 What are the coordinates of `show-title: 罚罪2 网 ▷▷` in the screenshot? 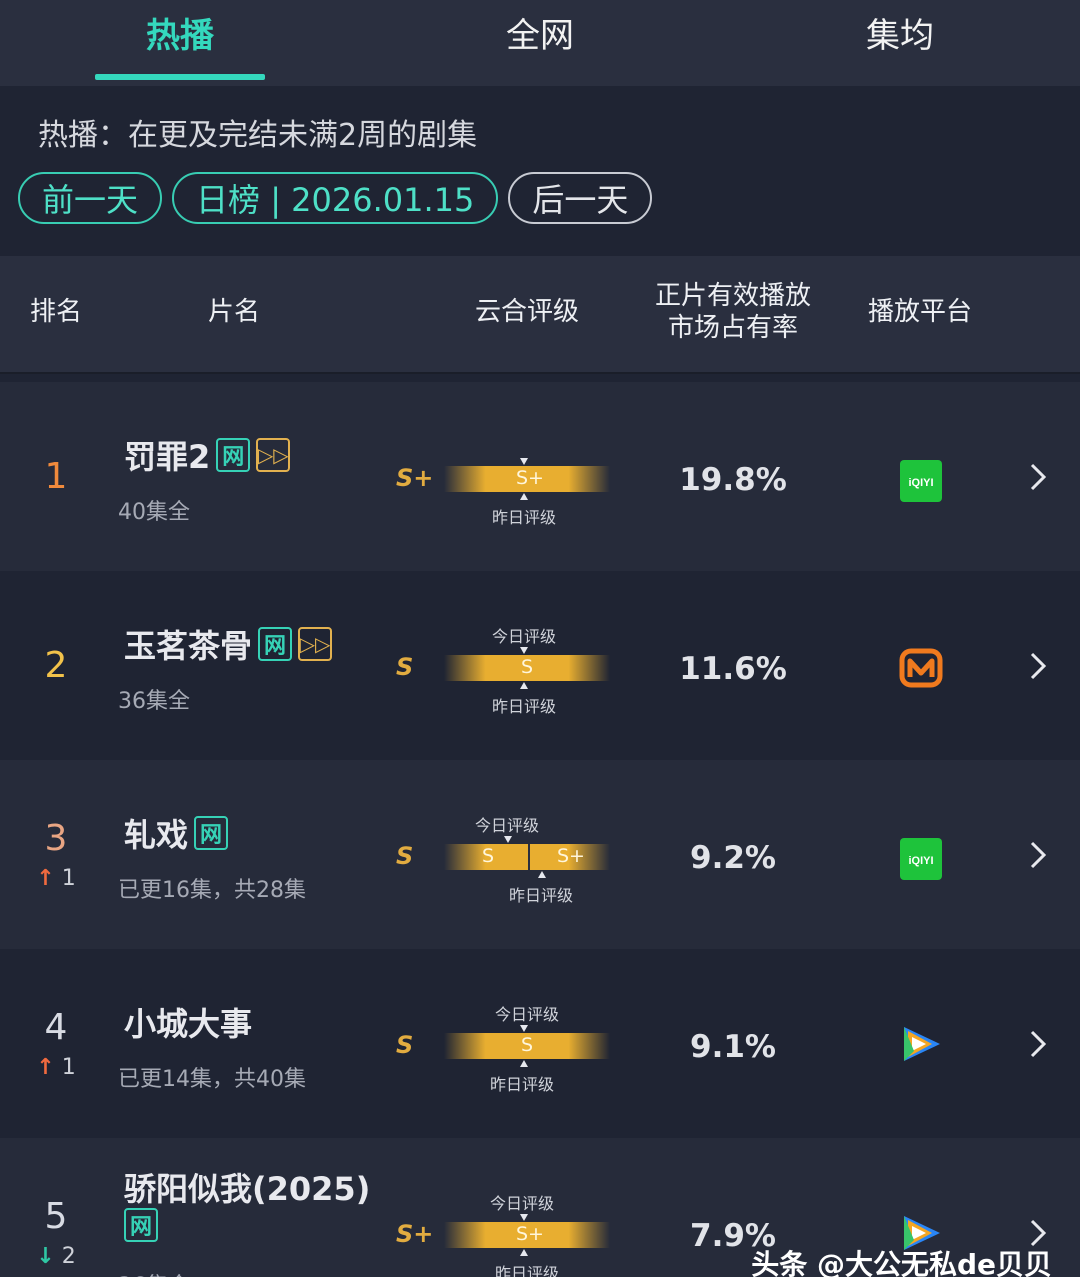 It's located at (207, 455).